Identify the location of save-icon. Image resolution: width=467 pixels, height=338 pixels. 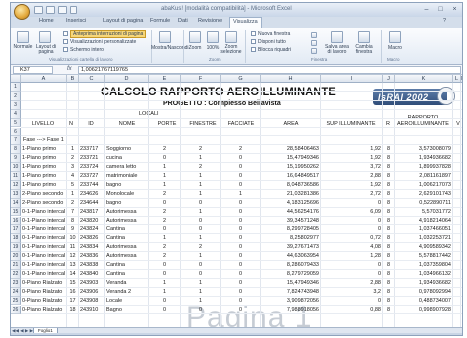
(38, 10).